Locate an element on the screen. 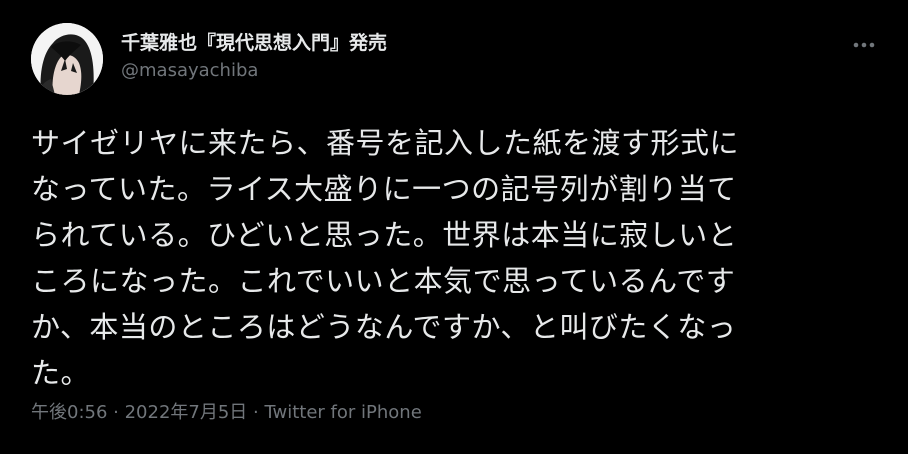 This screenshot has height=454, width=908. tweet-text-line: なっていた。ライス大盛りに一つの記号列が割り当て is located at coordinates (384, 189).